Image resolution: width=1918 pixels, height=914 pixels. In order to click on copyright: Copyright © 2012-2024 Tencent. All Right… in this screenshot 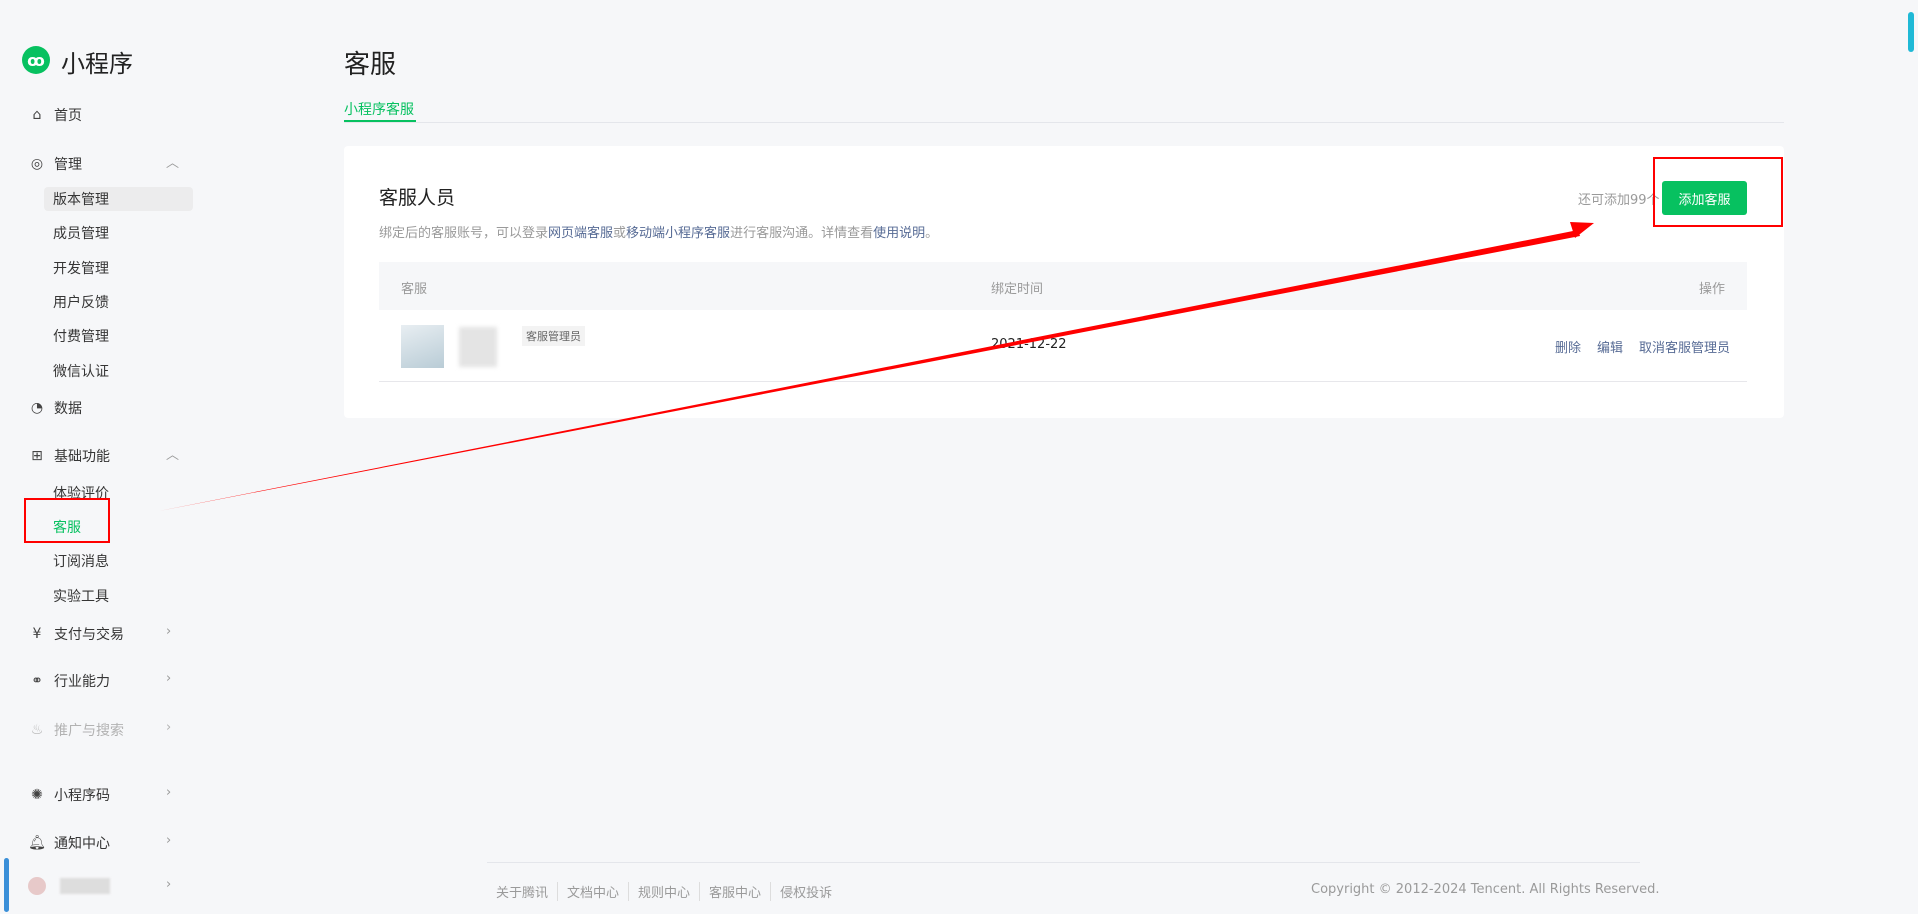, I will do `click(1485, 889)`.